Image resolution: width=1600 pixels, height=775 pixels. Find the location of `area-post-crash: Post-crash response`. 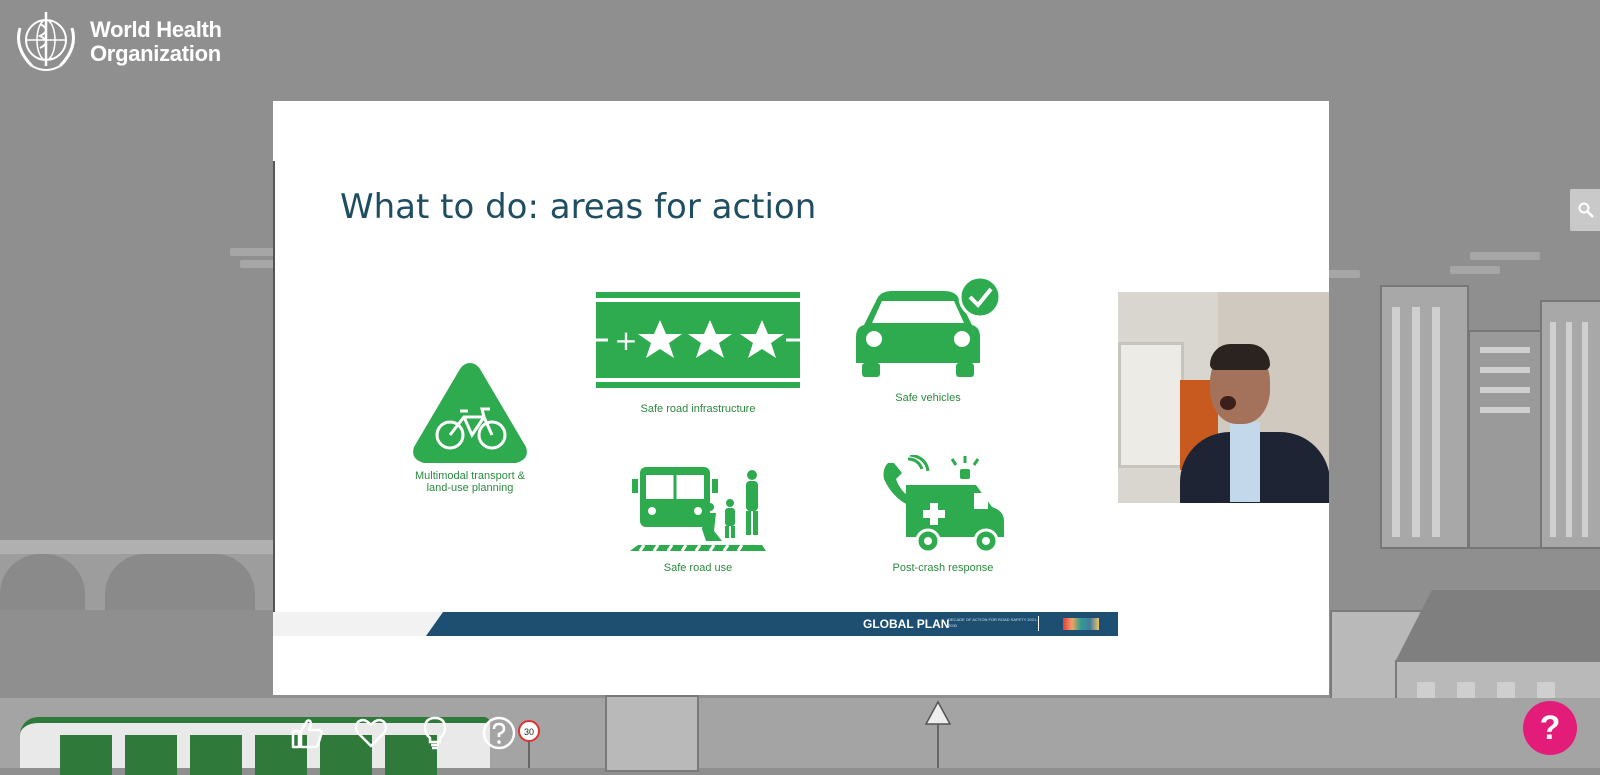

area-post-crash: Post-crash response is located at coordinates (943, 513).